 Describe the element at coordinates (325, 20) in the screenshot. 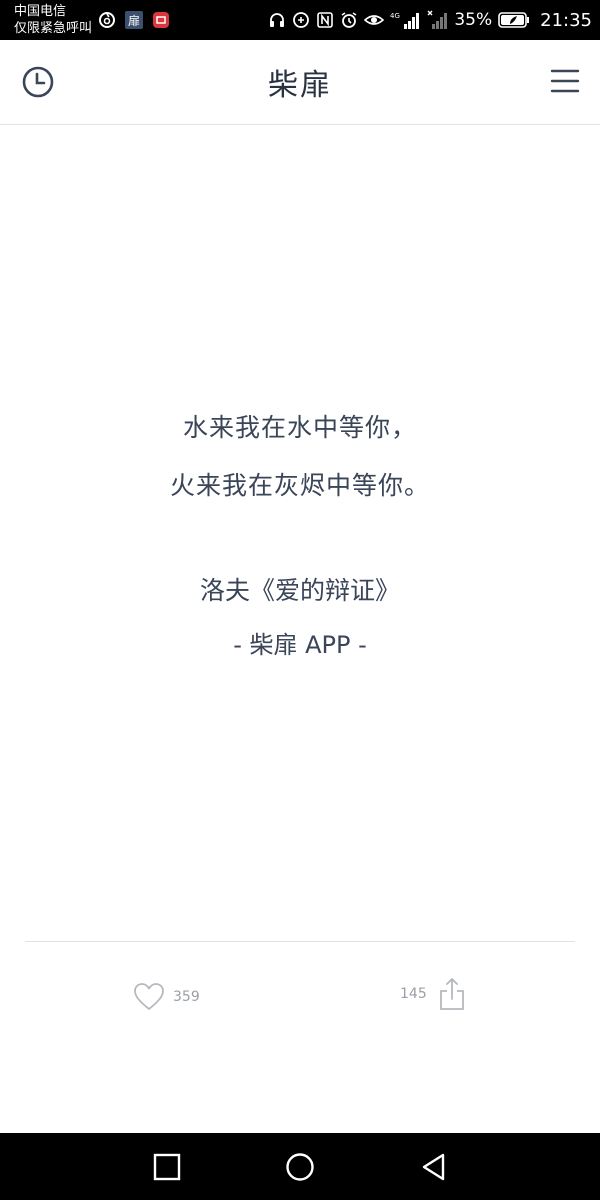

I see `nfc-icon` at that location.